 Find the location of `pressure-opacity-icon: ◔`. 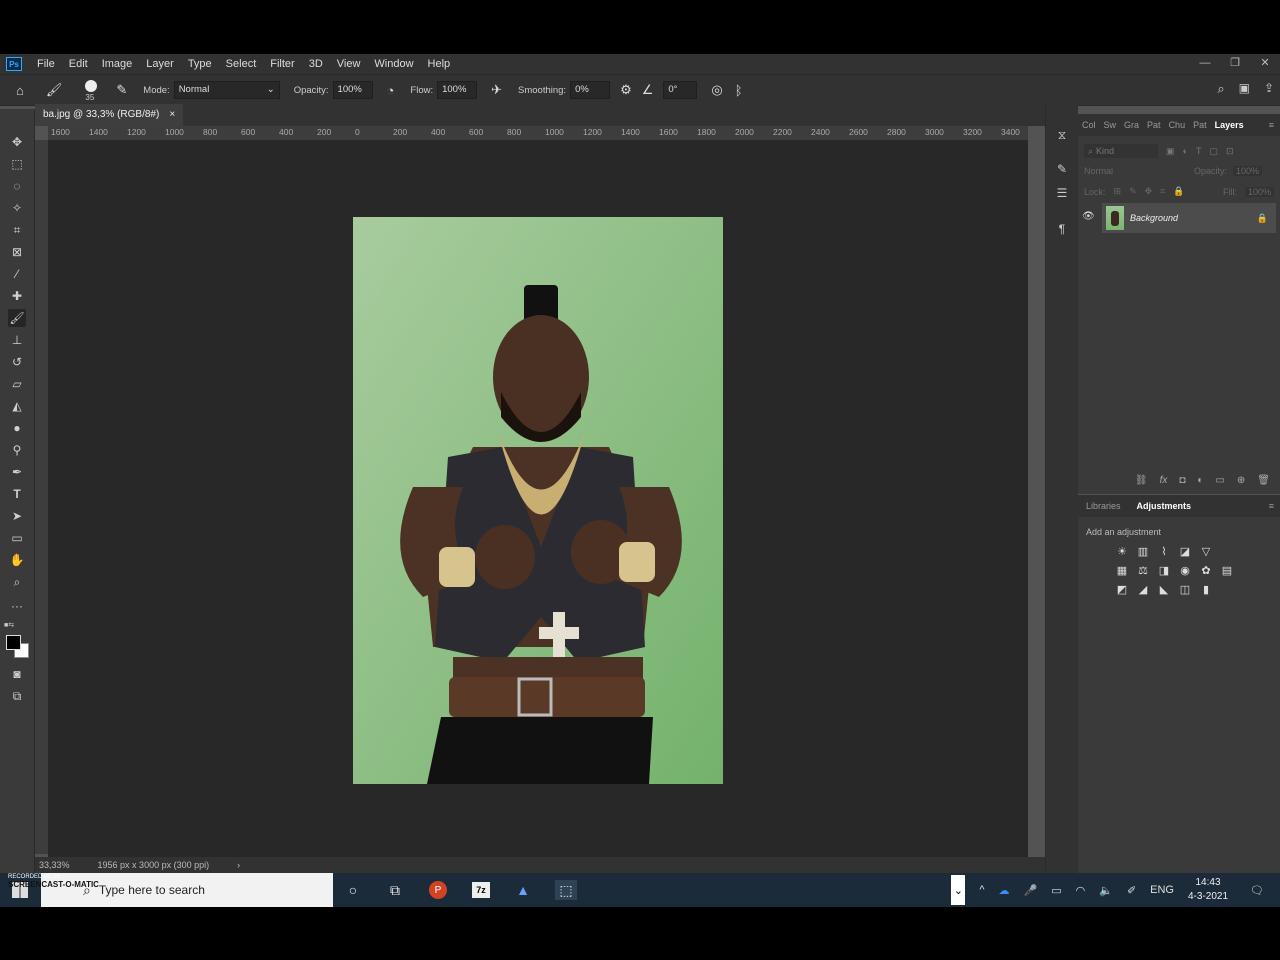

pressure-opacity-icon: ◔ is located at coordinates (391, 90).